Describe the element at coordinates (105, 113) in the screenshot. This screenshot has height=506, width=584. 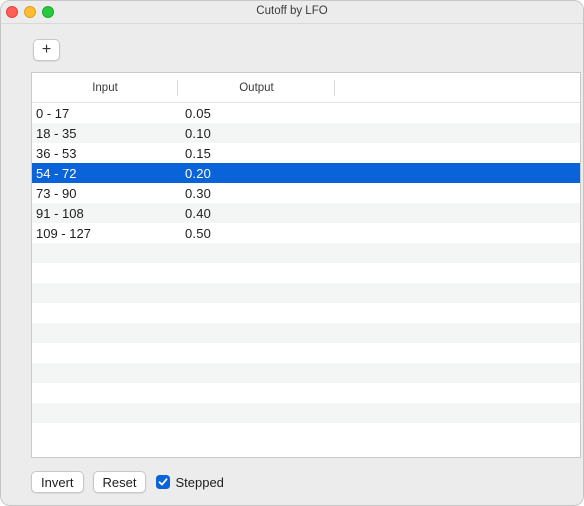
I see `input-range-cell: 0 - 17` at that location.